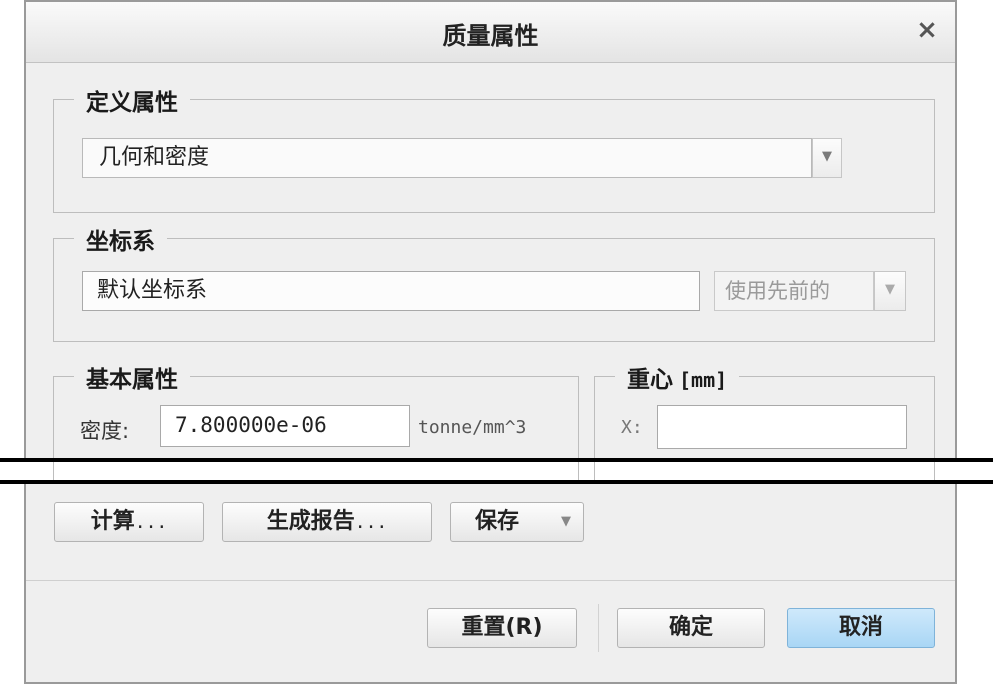 This screenshot has width=993, height=684. What do you see at coordinates (251, 425) in the screenshot?
I see `density-value: 7.800000e-06` at bounding box center [251, 425].